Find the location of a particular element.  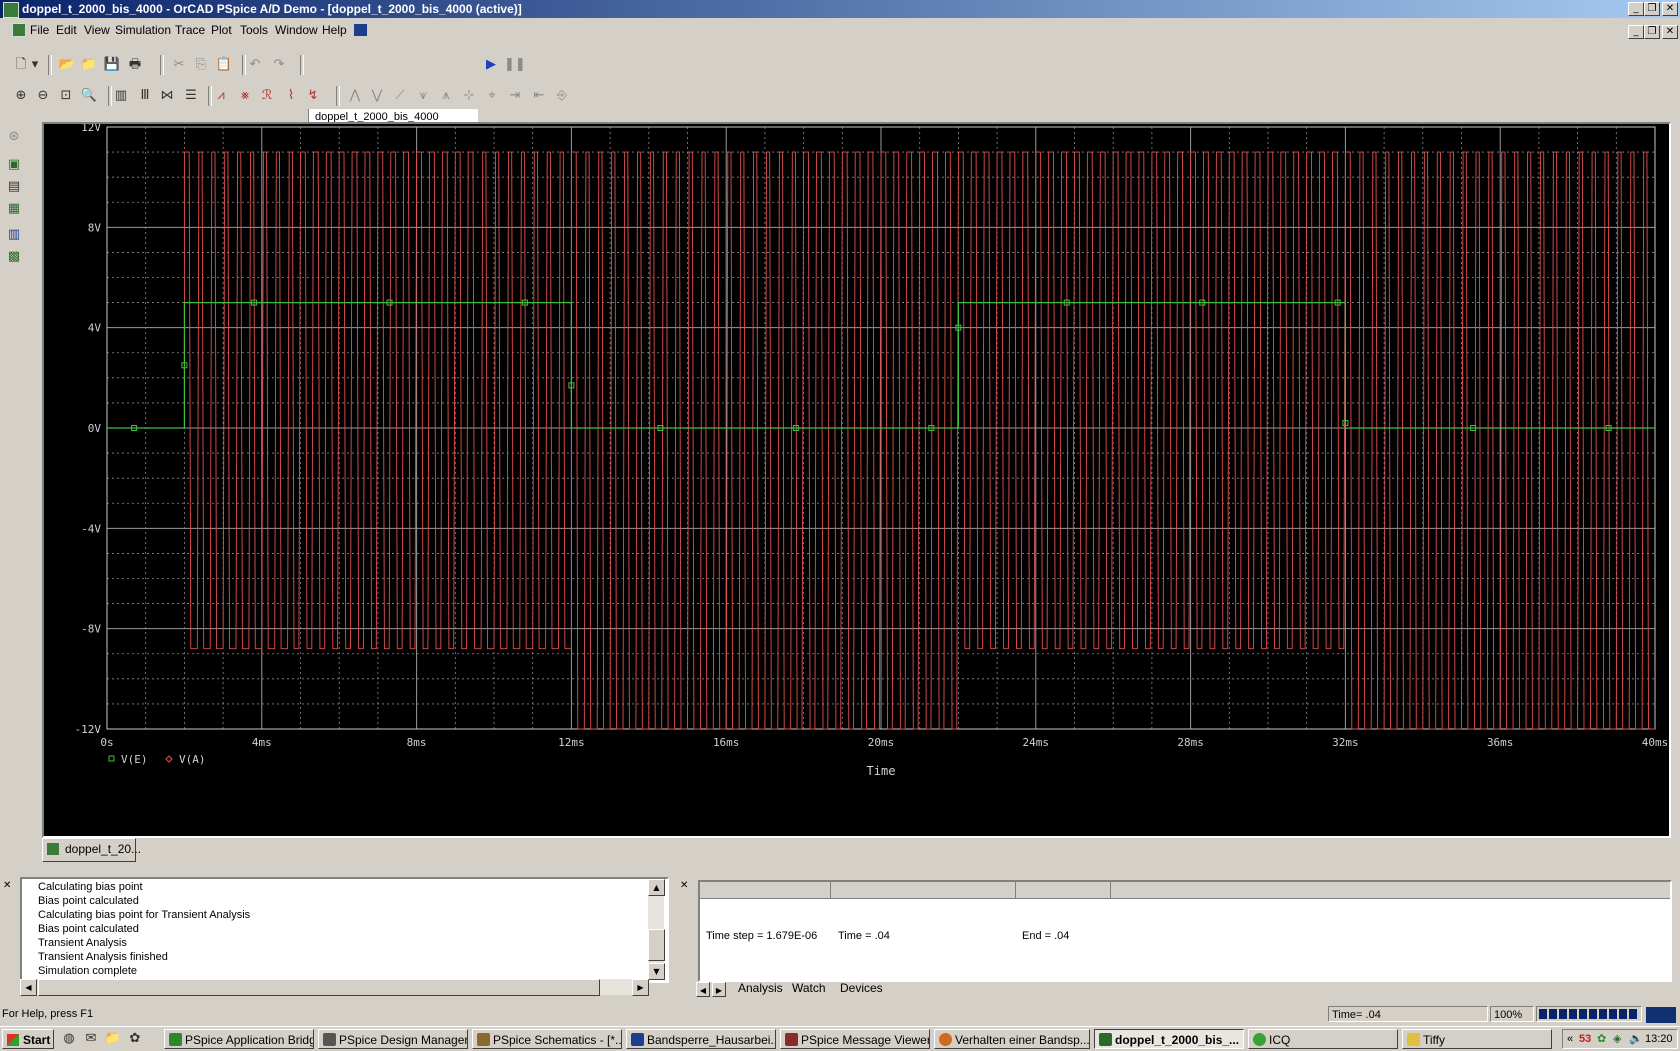

fourier-icon: Ⅲ is located at coordinates (145, 96).